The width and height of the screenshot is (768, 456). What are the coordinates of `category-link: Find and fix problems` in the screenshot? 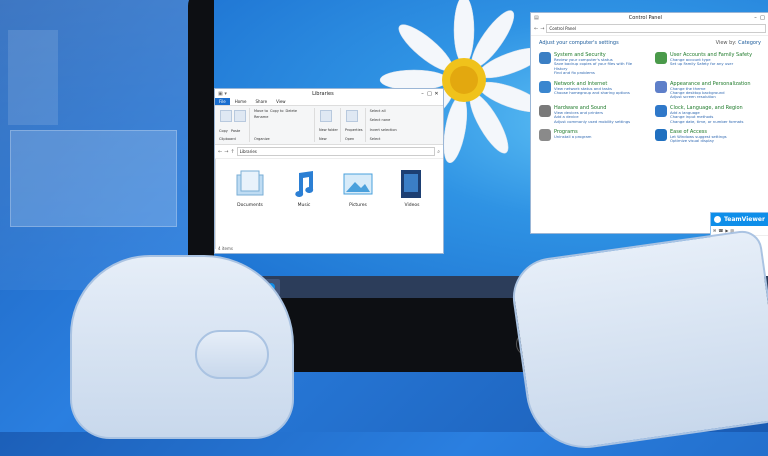 It's located at (599, 72).